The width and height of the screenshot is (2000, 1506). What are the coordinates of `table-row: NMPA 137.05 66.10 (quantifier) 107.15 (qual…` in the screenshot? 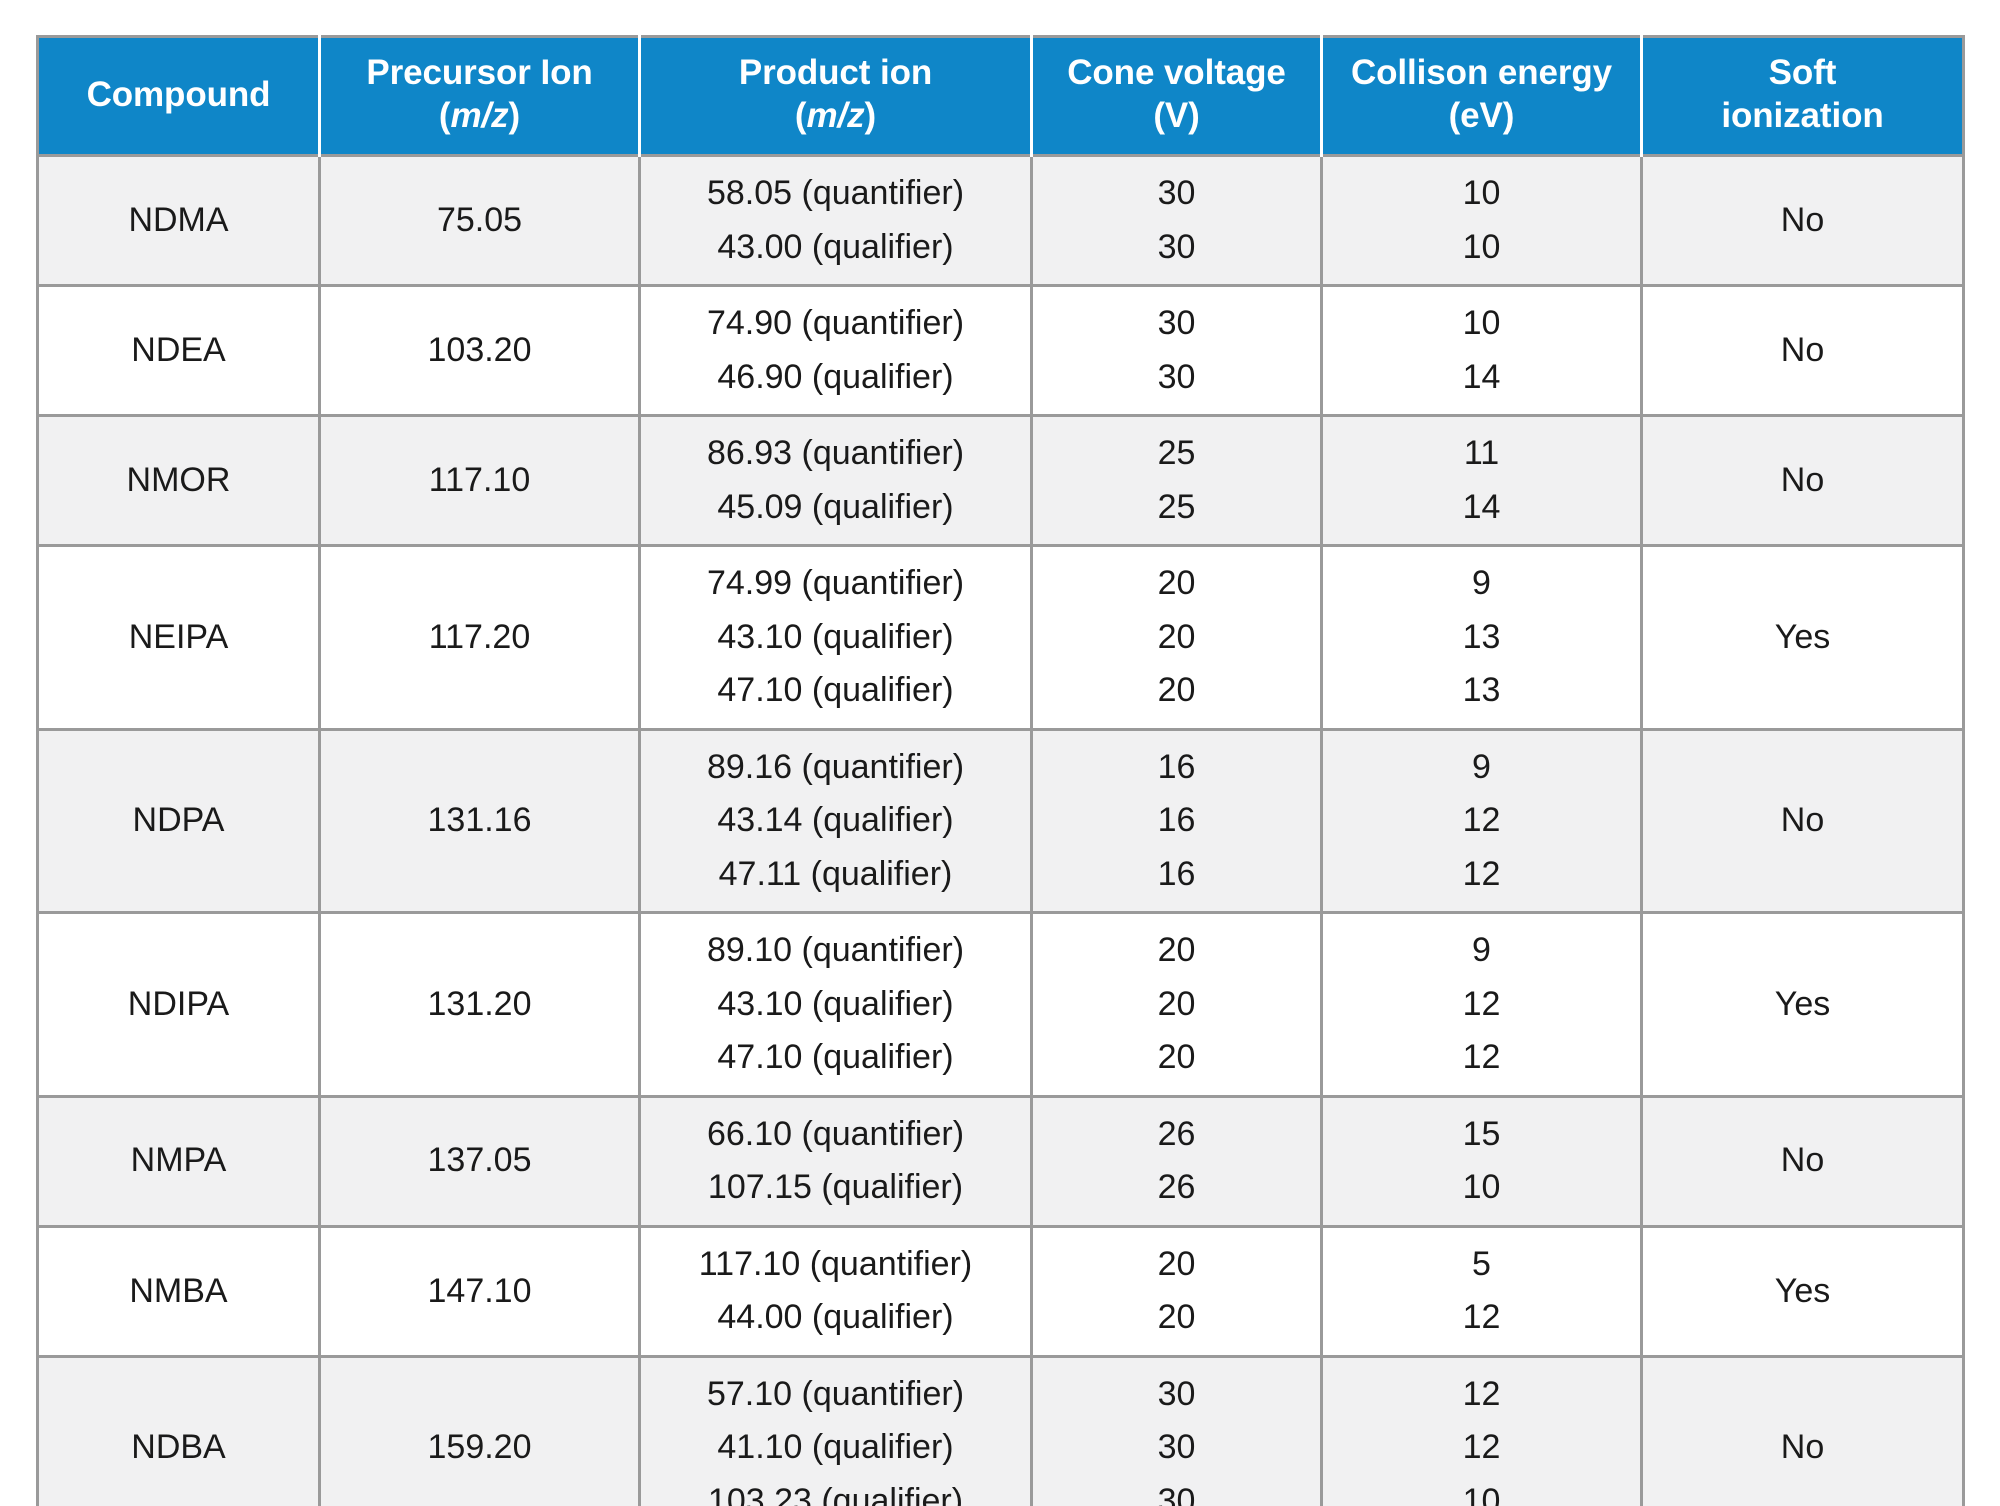 It's located at (1000, 1161).